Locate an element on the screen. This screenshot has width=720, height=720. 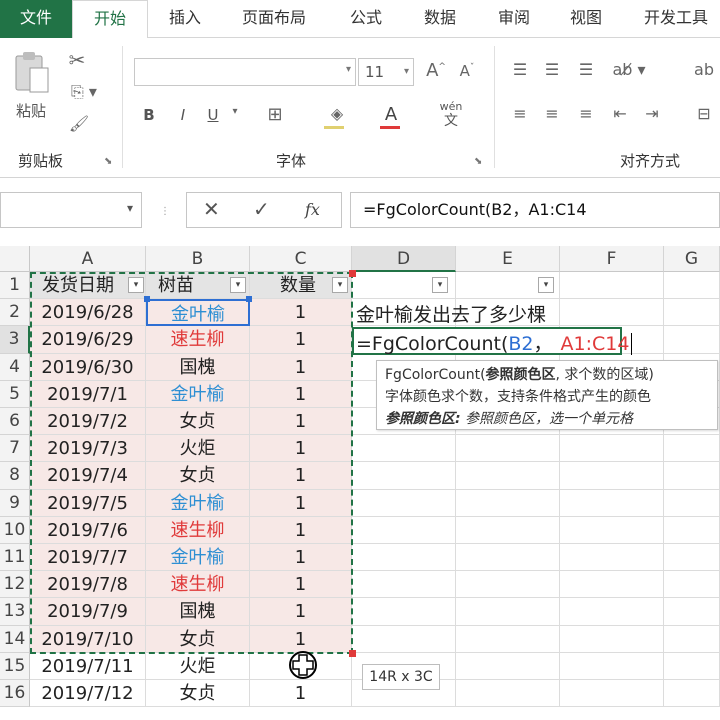
font-color-icon: A is located at coordinates (391, 114).